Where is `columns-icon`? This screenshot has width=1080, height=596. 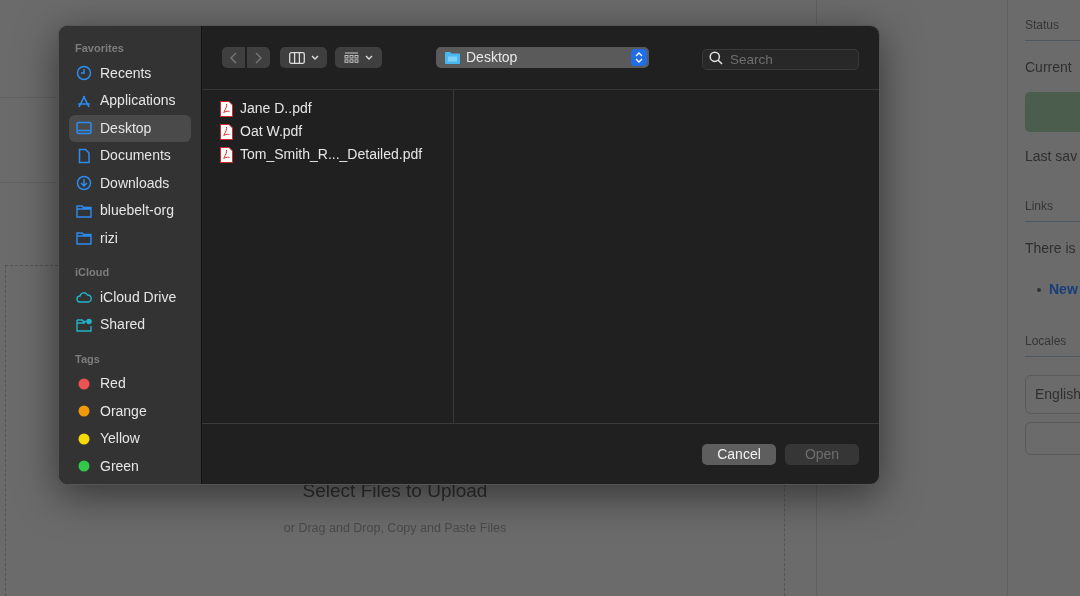
columns-icon is located at coordinates (296, 57).